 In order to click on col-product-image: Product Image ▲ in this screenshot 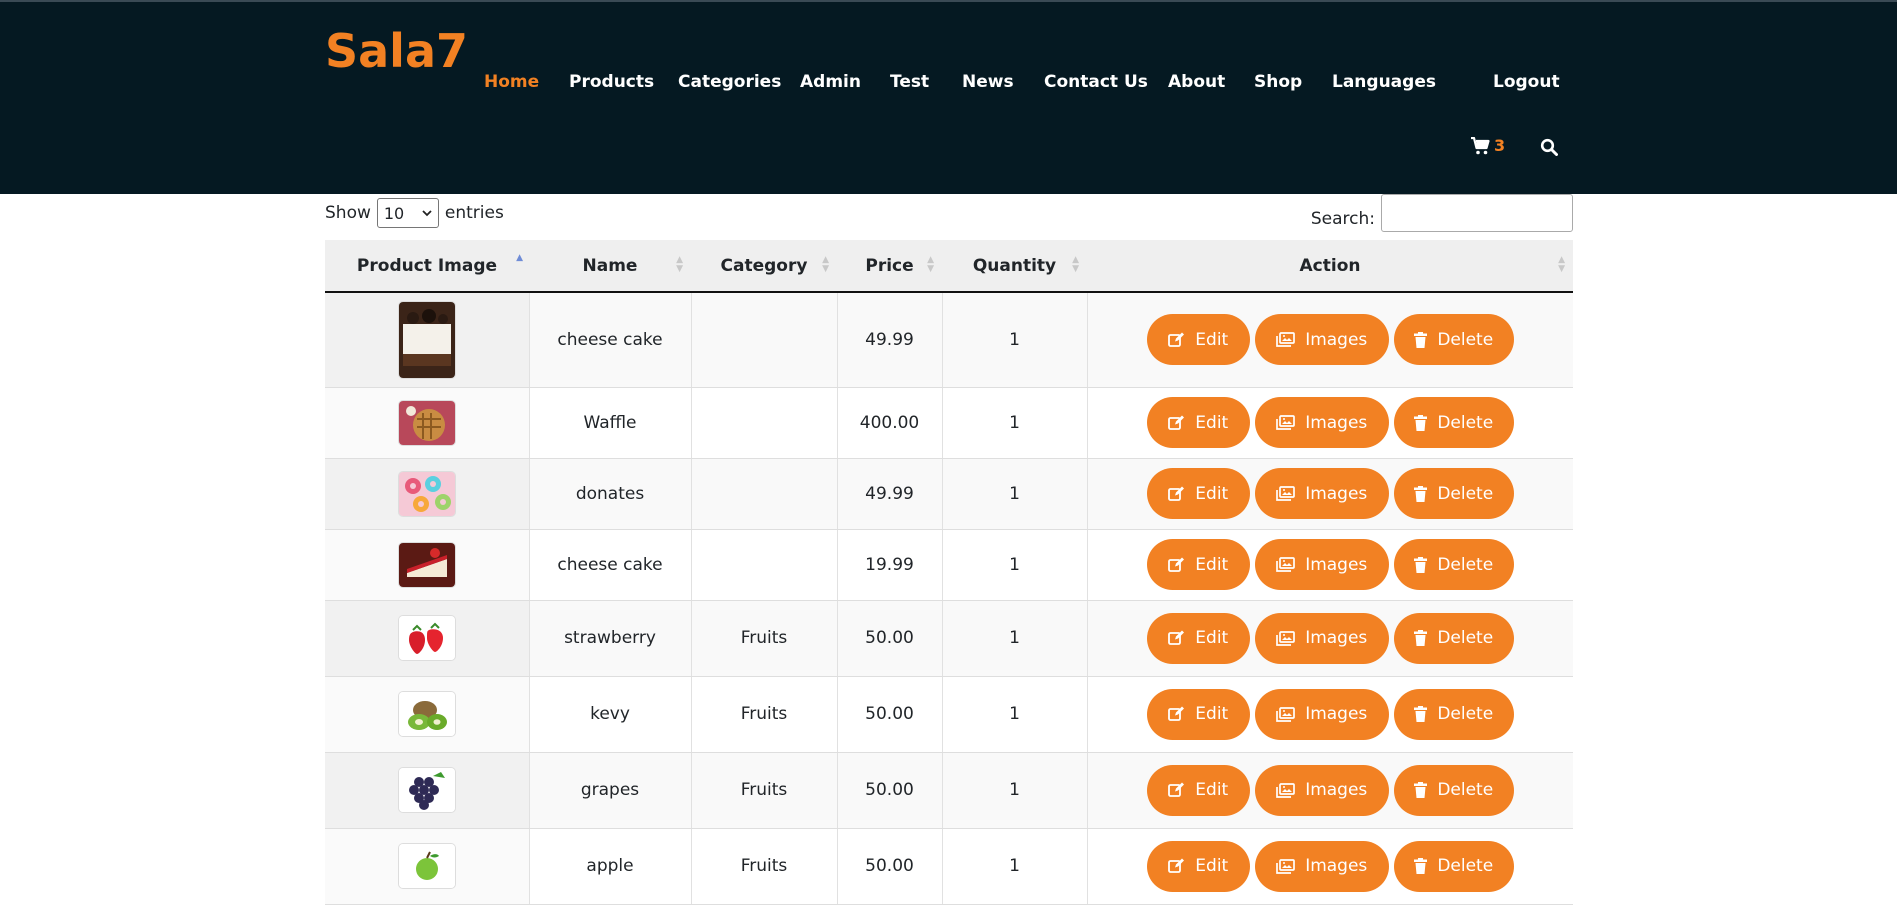, I will do `click(427, 266)`.